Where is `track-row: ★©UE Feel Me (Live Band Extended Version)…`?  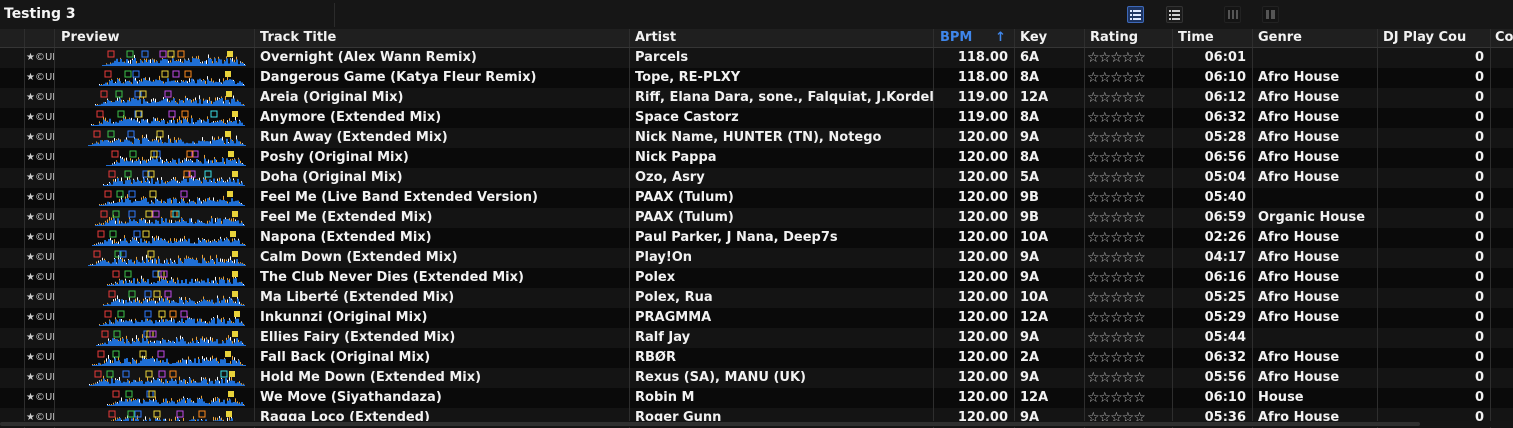
track-row: ★©UE Feel Me (Live Band Extended Version)… is located at coordinates (756, 198).